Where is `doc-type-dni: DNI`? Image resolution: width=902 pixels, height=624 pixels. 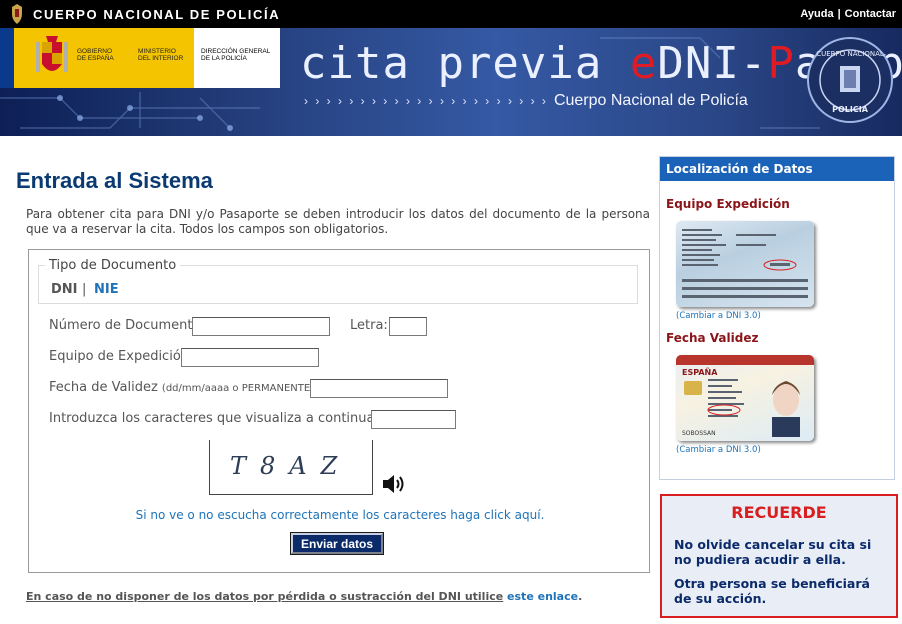
doc-type-dni: DNI is located at coordinates (64, 289).